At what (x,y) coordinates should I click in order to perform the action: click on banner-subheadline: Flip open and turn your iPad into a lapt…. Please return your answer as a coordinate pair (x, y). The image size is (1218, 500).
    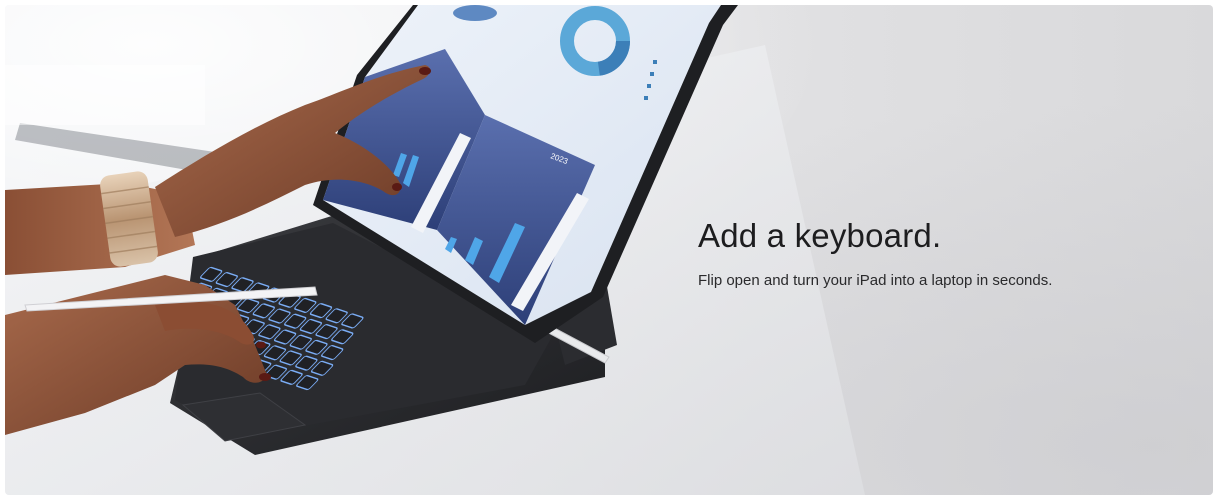
    Looking at the image, I should click on (875, 281).